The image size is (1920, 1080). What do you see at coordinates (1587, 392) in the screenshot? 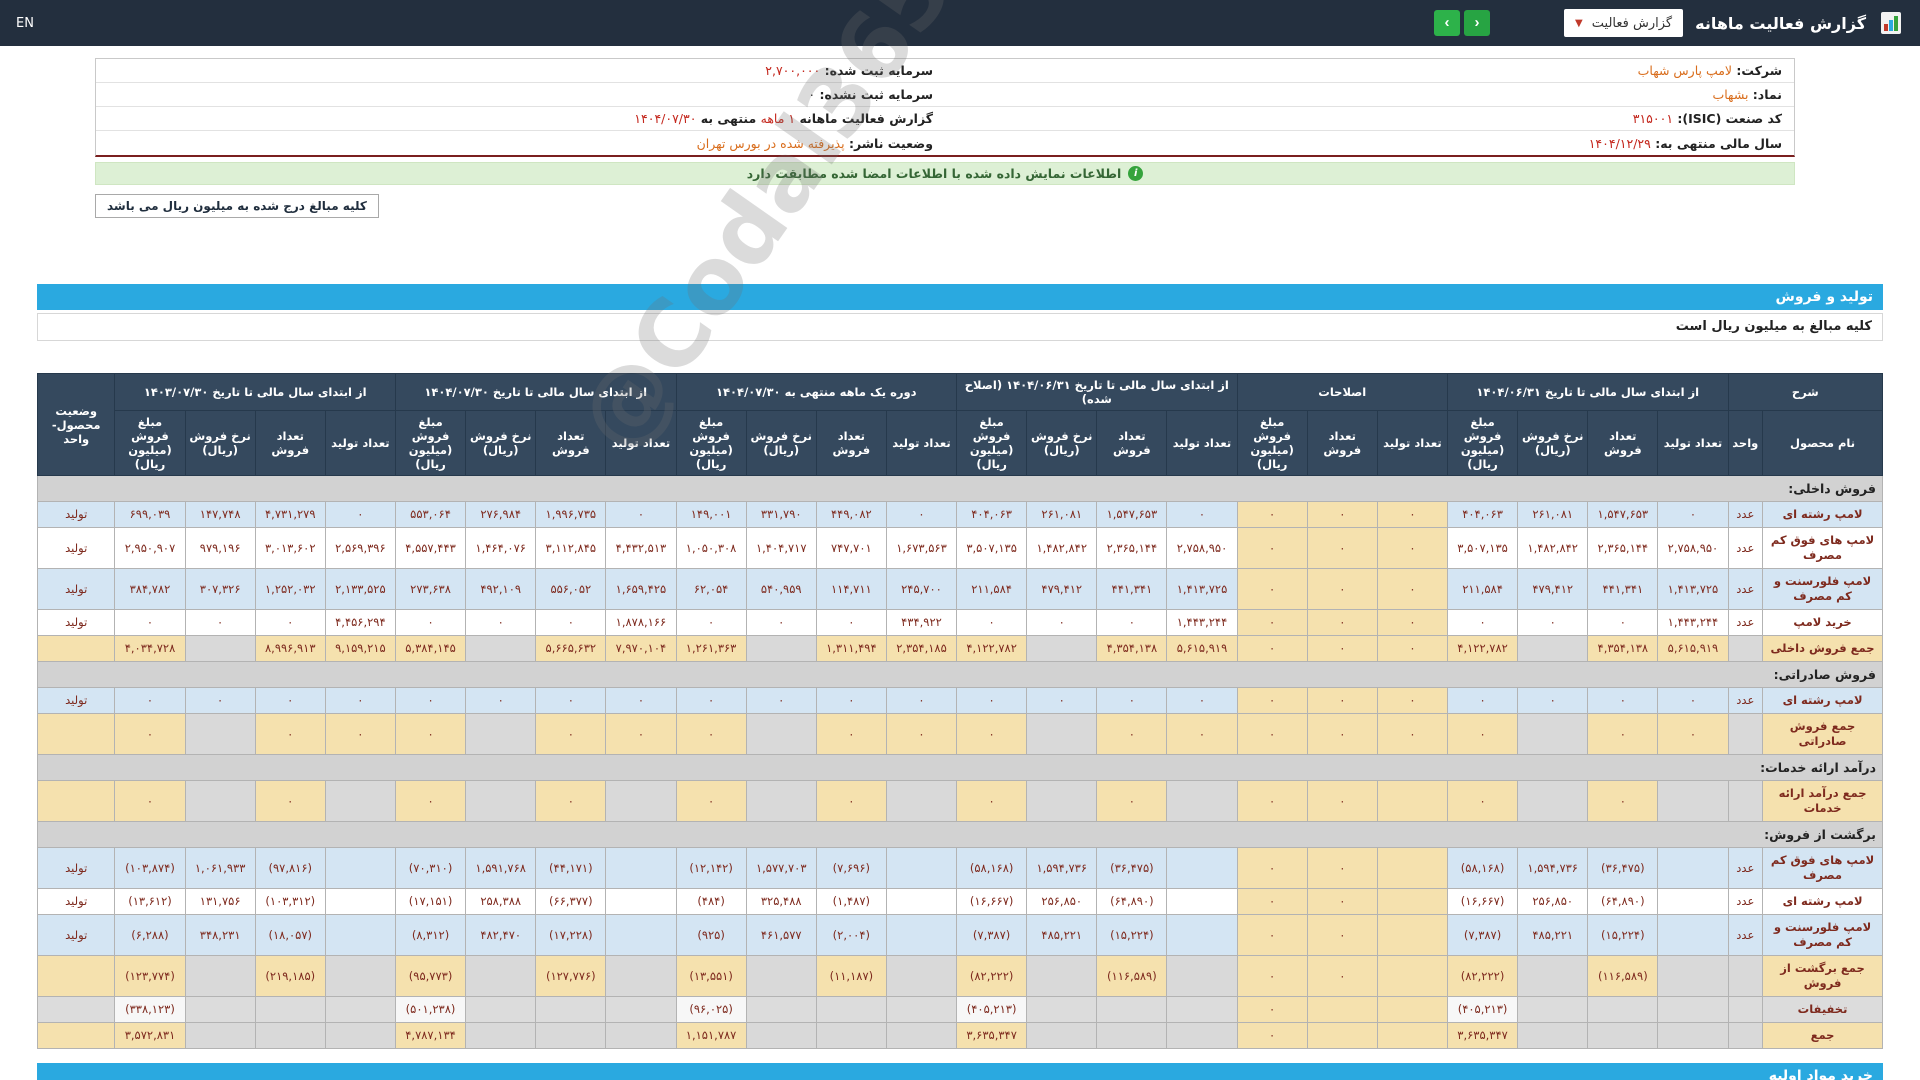
I see `column-group-header: از ابتدای سال مالی تا تاریخ ۱۴۰۴/۰۶/۳۱` at bounding box center [1587, 392].